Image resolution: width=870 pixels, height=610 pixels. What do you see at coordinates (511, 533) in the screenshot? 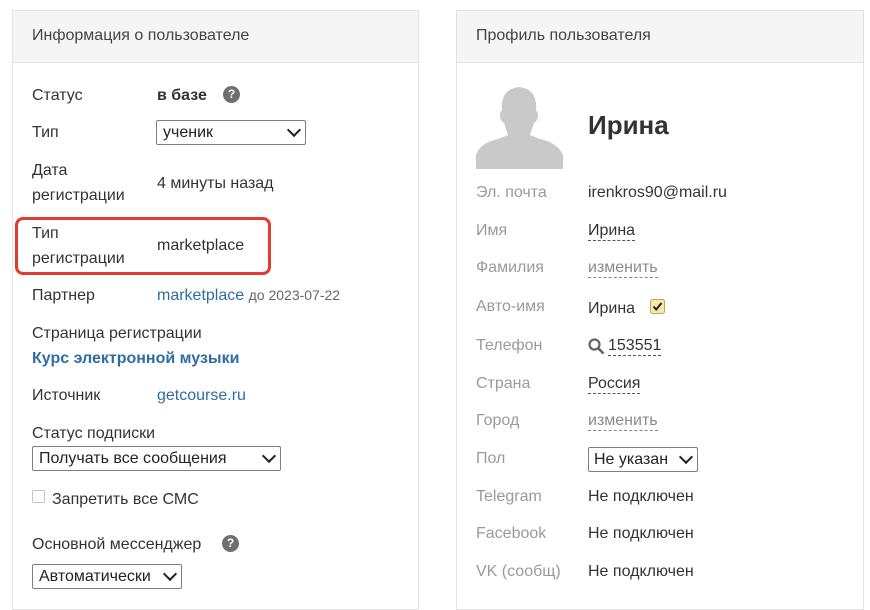
I see `facebook-label: Facebook` at bounding box center [511, 533].